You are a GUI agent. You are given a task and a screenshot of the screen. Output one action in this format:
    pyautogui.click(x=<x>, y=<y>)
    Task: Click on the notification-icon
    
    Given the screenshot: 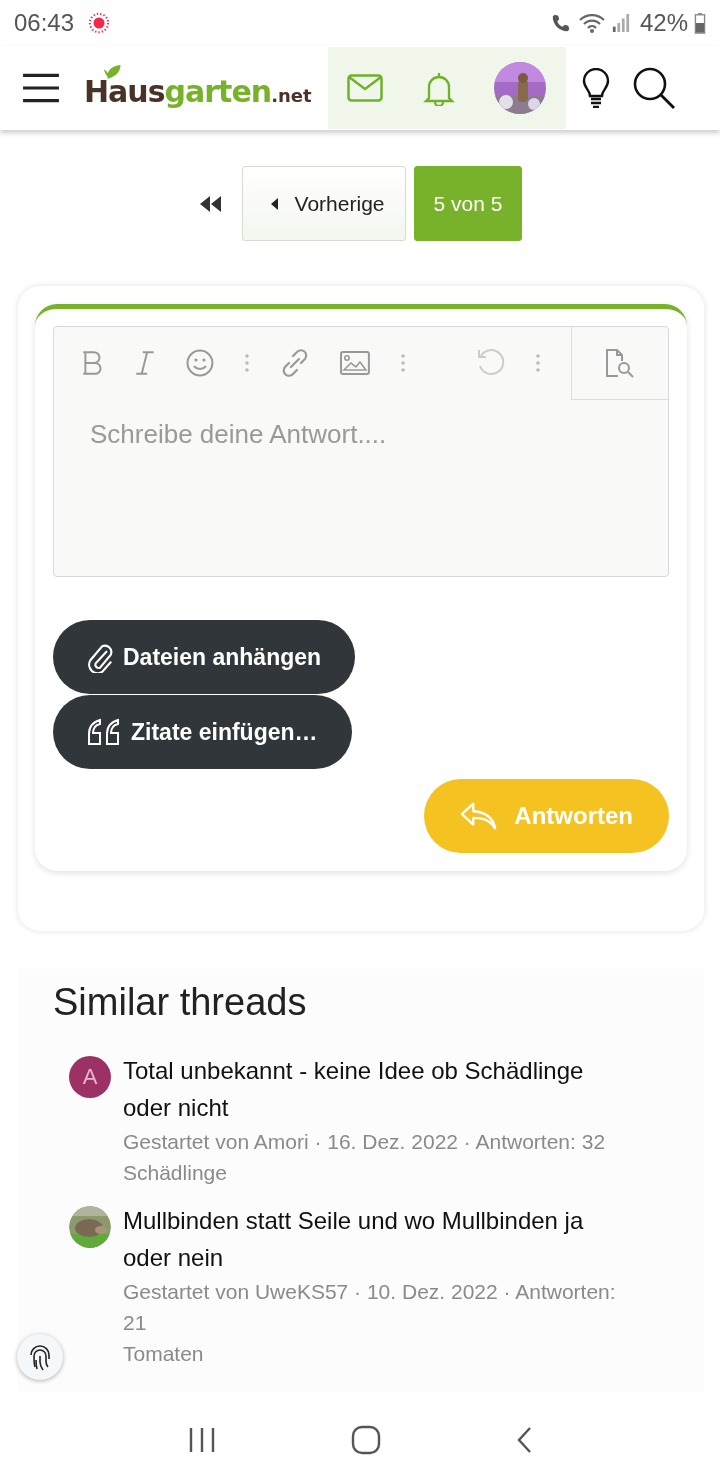 What is the action you would take?
    pyautogui.click(x=99, y=23)
    